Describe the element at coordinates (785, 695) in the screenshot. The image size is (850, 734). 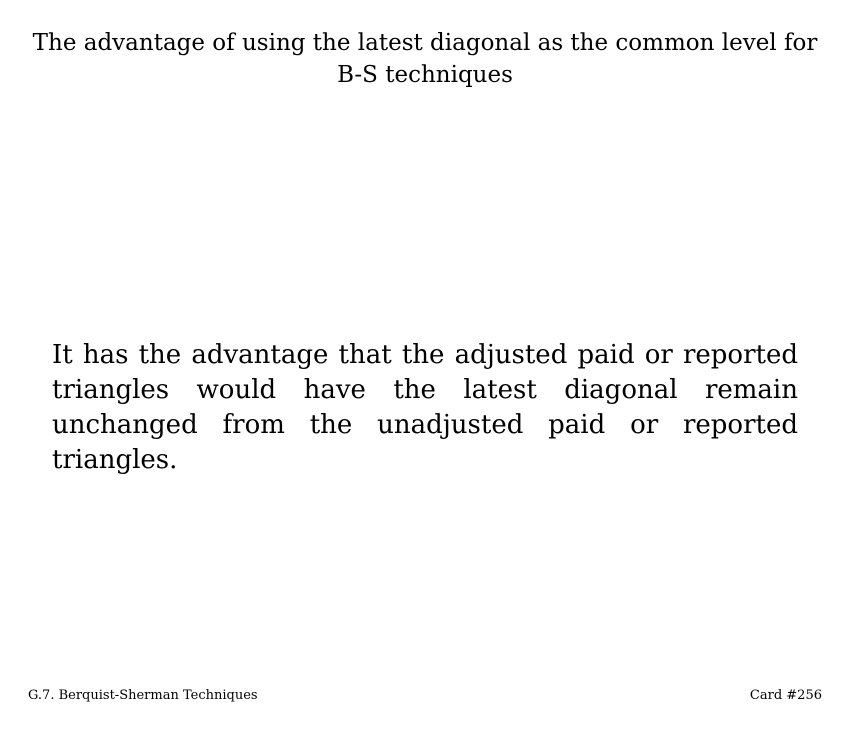
I see `card-number: Card #256` at that location.